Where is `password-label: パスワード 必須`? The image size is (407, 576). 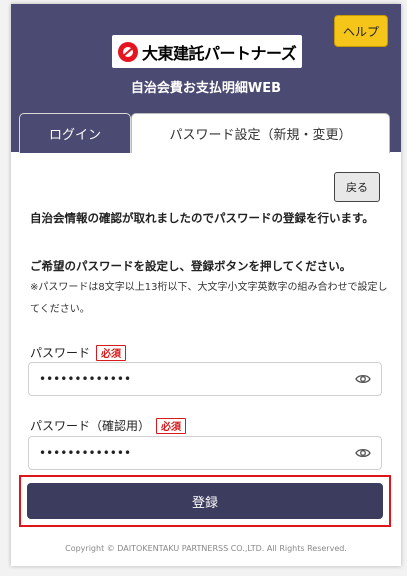 password-label: パスワード 必須 is located at coordinates (78, 352).